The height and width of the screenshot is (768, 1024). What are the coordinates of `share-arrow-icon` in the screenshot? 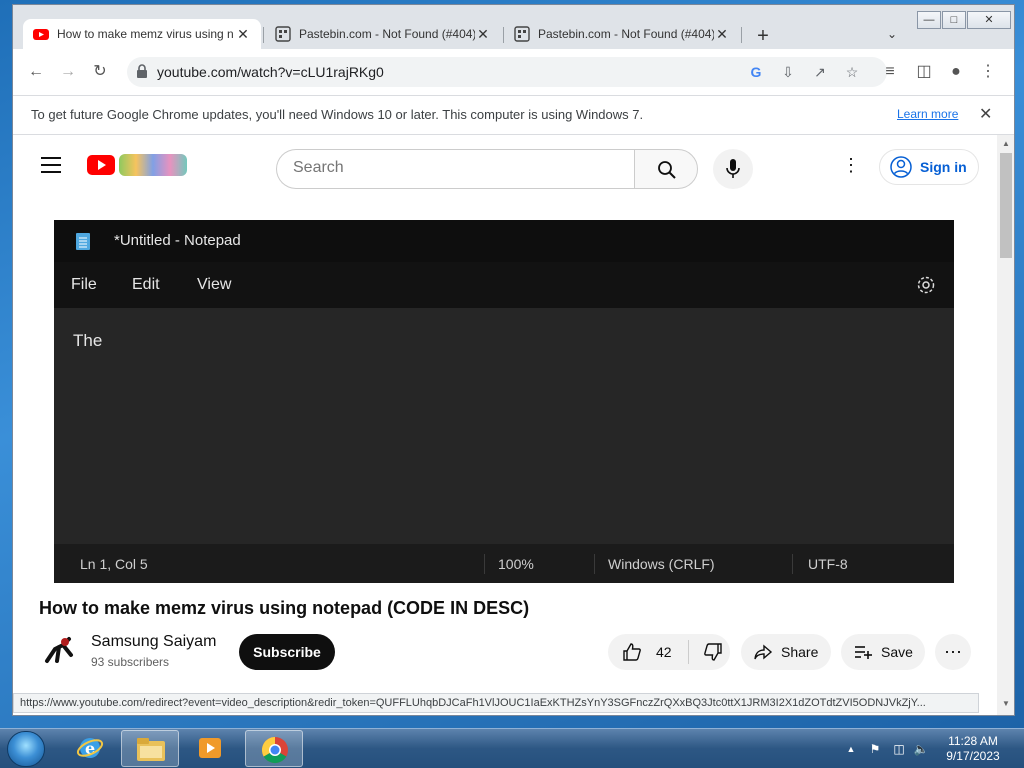 It's located at (763, 652).